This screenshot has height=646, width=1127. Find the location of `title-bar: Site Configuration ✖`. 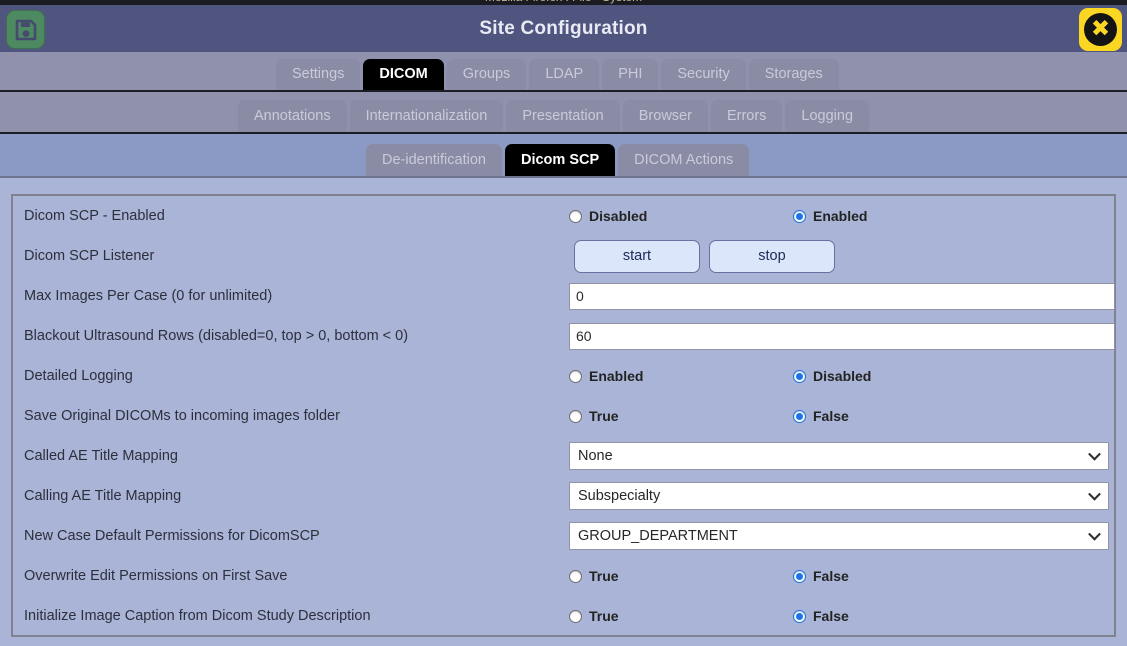

title-bar: Site Configuration ✖ is located at coordinates (563, 28).